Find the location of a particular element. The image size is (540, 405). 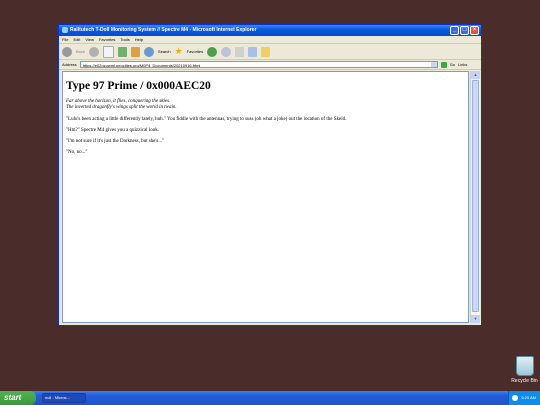

scroll-thumb is located at coordinates (475, 196).